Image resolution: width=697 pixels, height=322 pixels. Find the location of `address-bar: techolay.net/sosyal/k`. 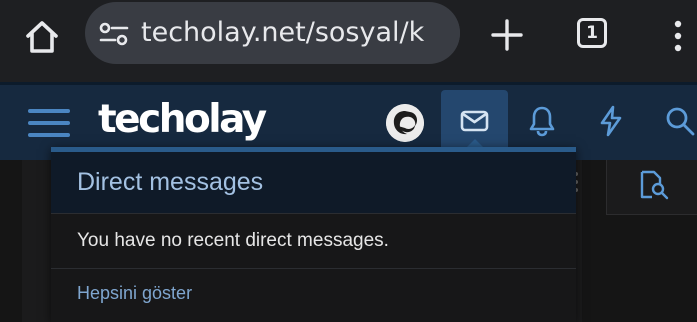

address-bar: techolay.net/sosyal/k is located at coordinates (272, 33).